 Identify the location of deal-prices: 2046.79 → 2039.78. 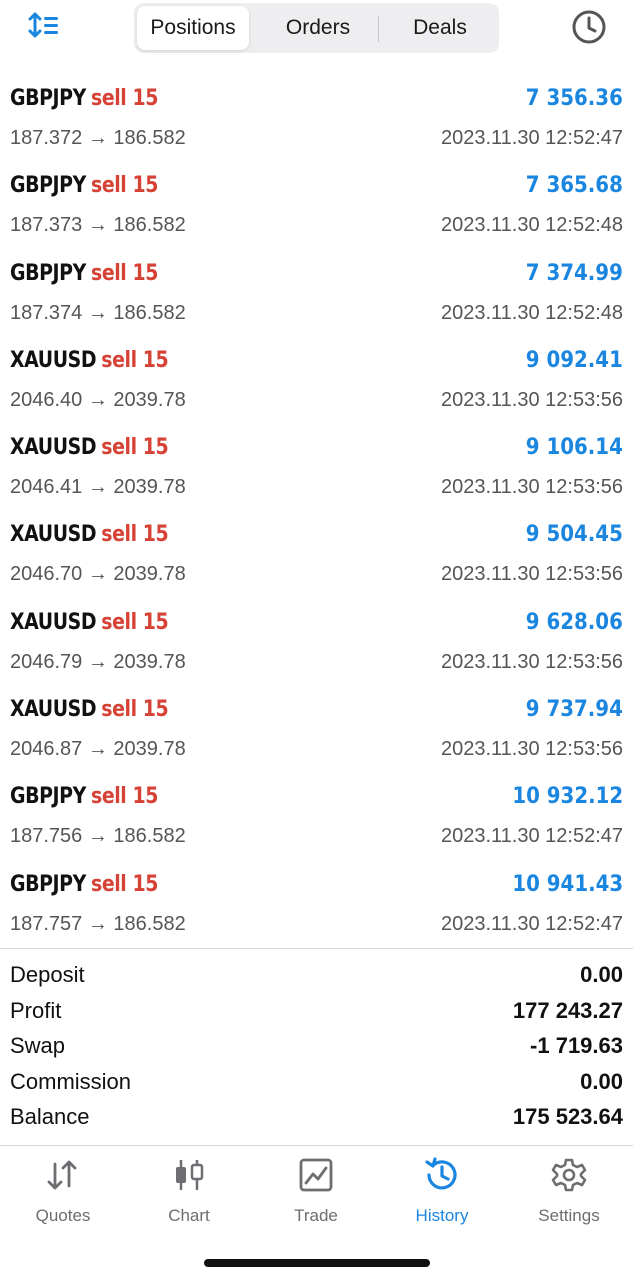
(98, 661).